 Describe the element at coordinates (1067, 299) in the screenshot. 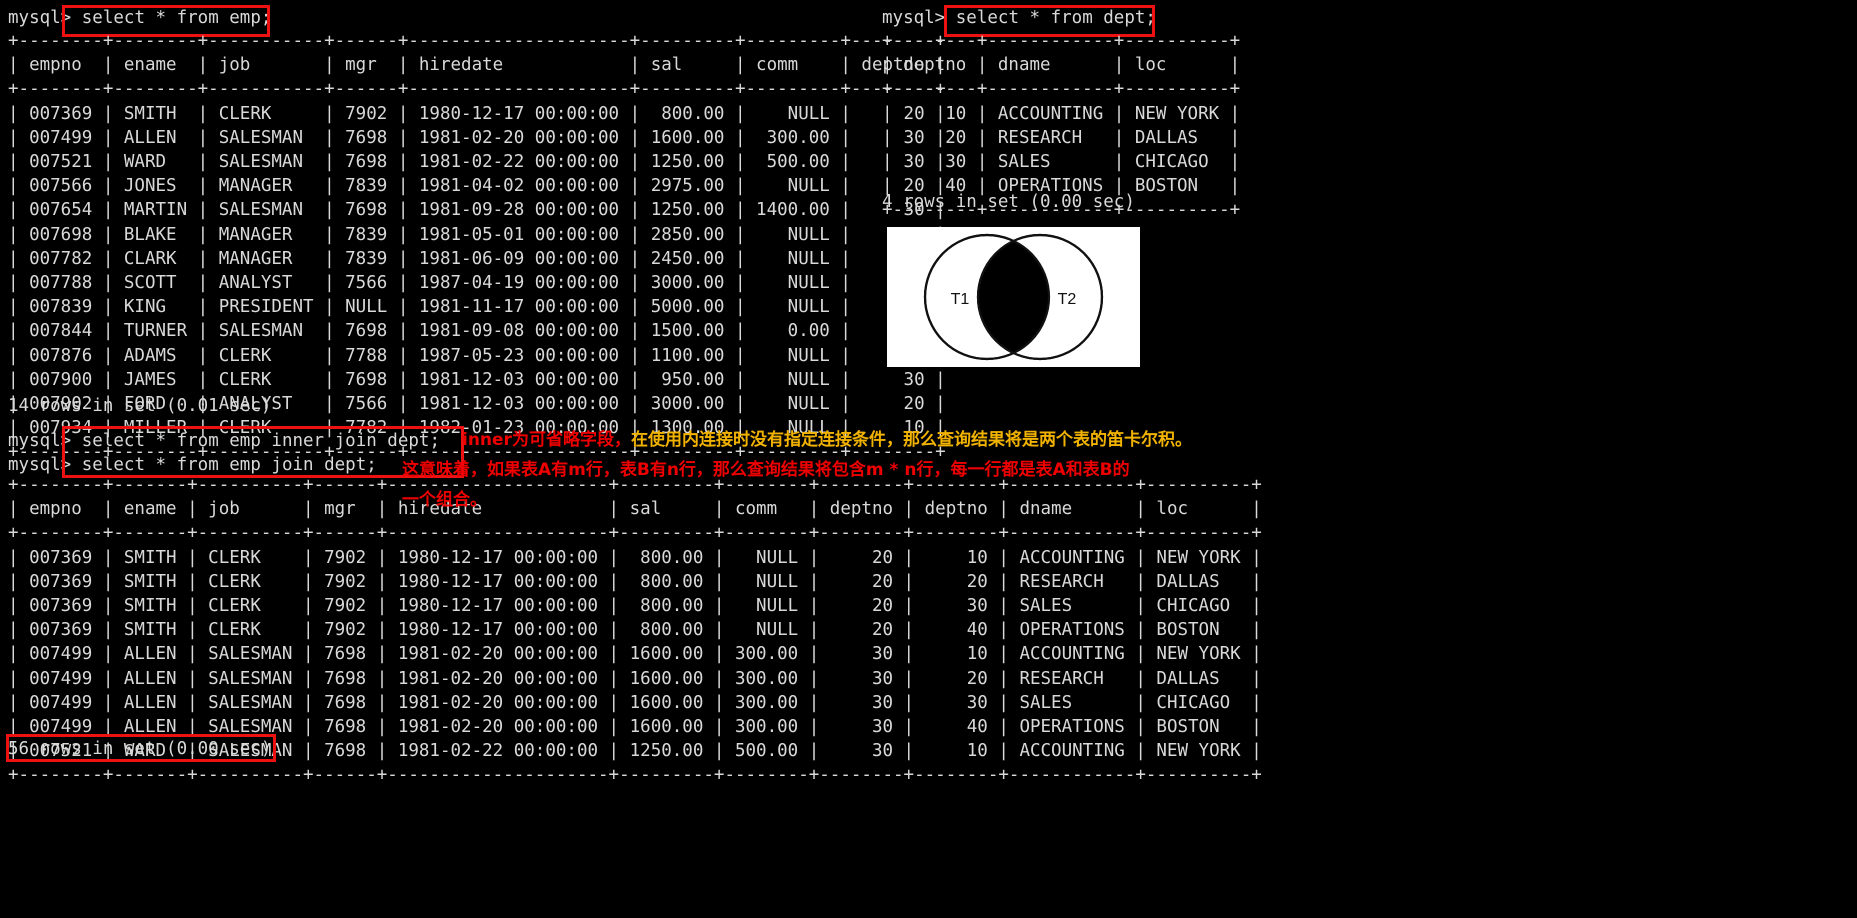

I see `venn-right-label: T2` at that location.